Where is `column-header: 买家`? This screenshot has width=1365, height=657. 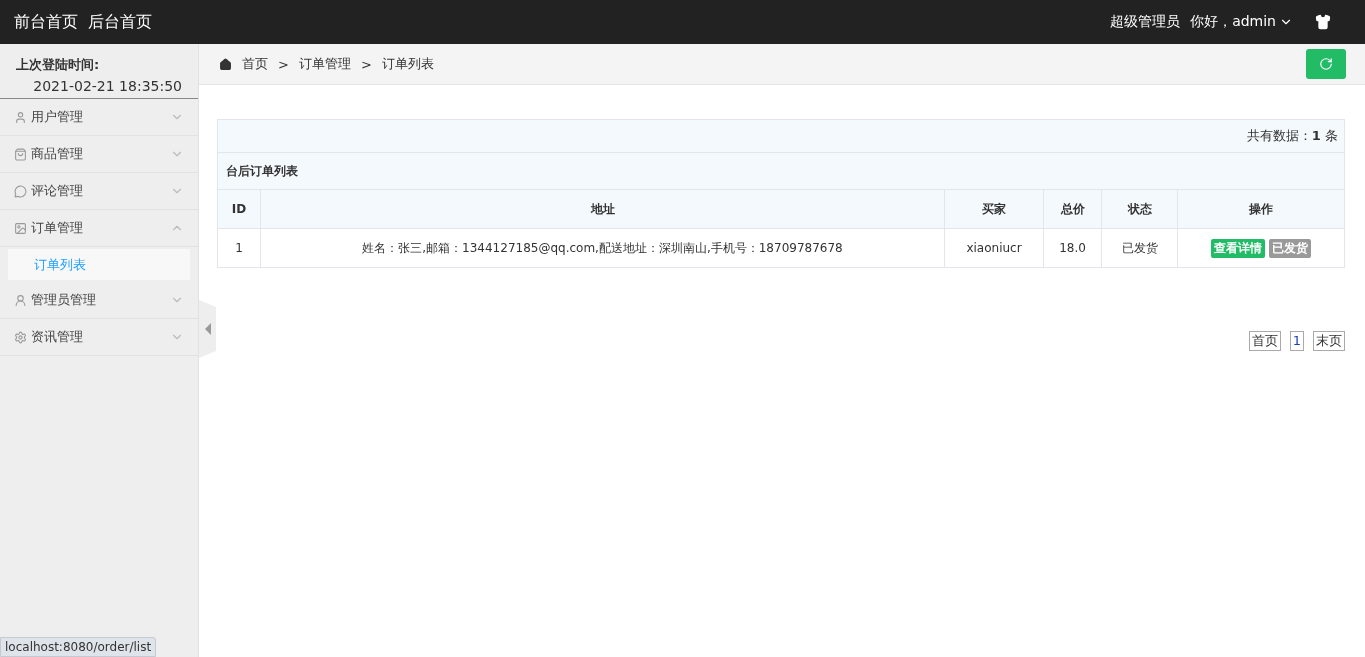
column-header: 买家 is located at coordinates (994, 209).